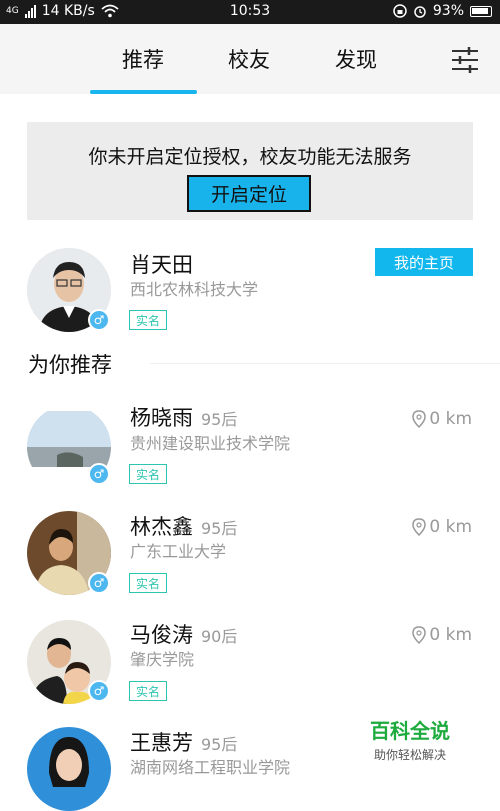 The height and width of the screenshot is (811, 500). I want to click on location-message: 你未开启定位授权，校友功能无法服务, so click(250, 157).